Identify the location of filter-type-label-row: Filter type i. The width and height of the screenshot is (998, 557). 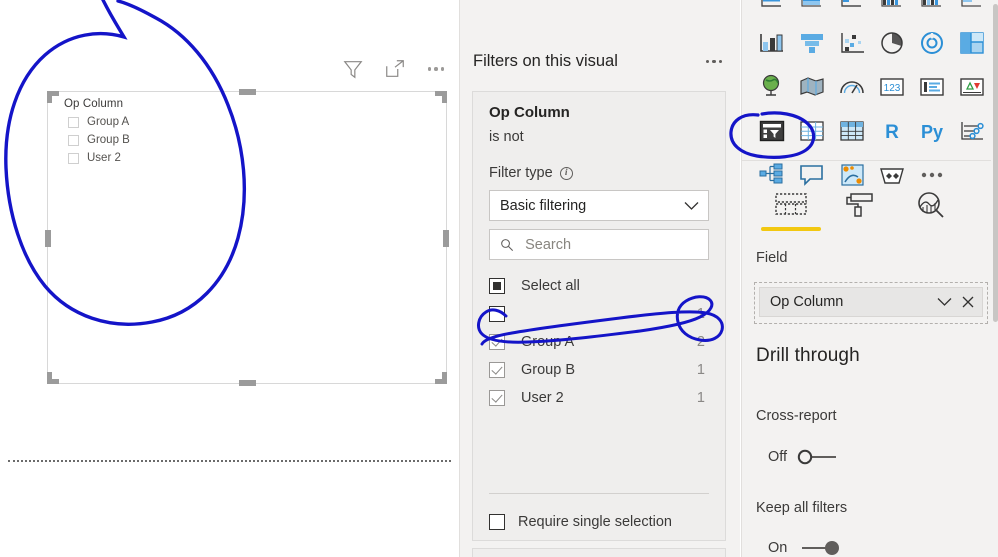
(599, 173).